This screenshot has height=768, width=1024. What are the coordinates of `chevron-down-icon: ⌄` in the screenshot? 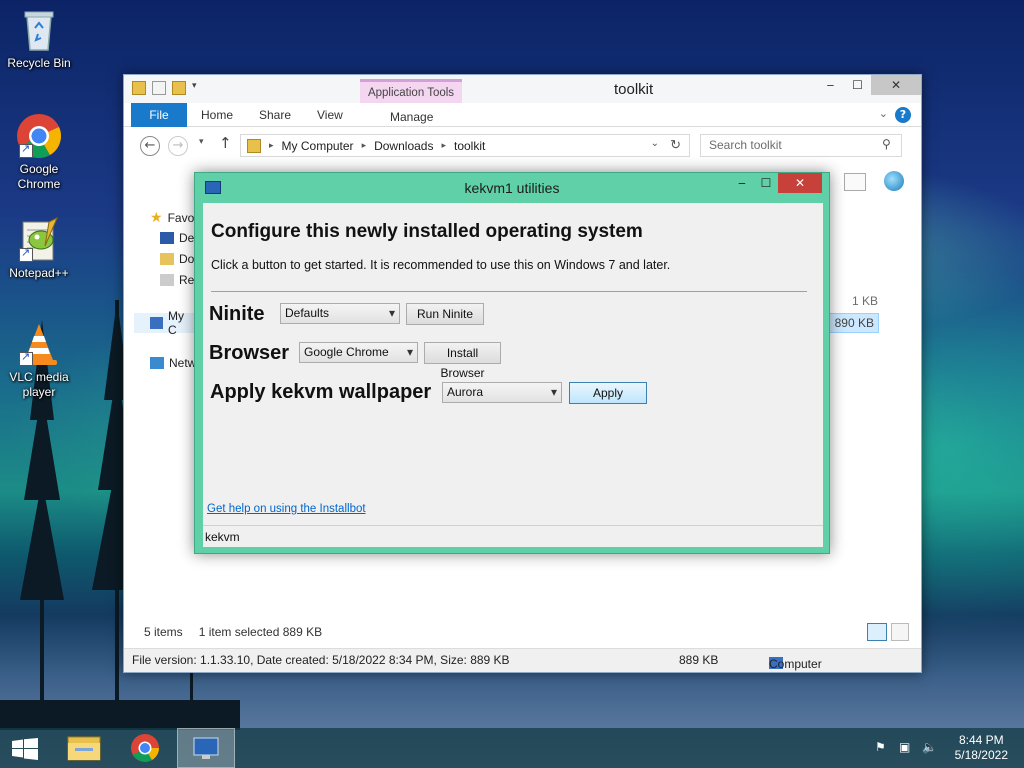 It's located at (883, 113).